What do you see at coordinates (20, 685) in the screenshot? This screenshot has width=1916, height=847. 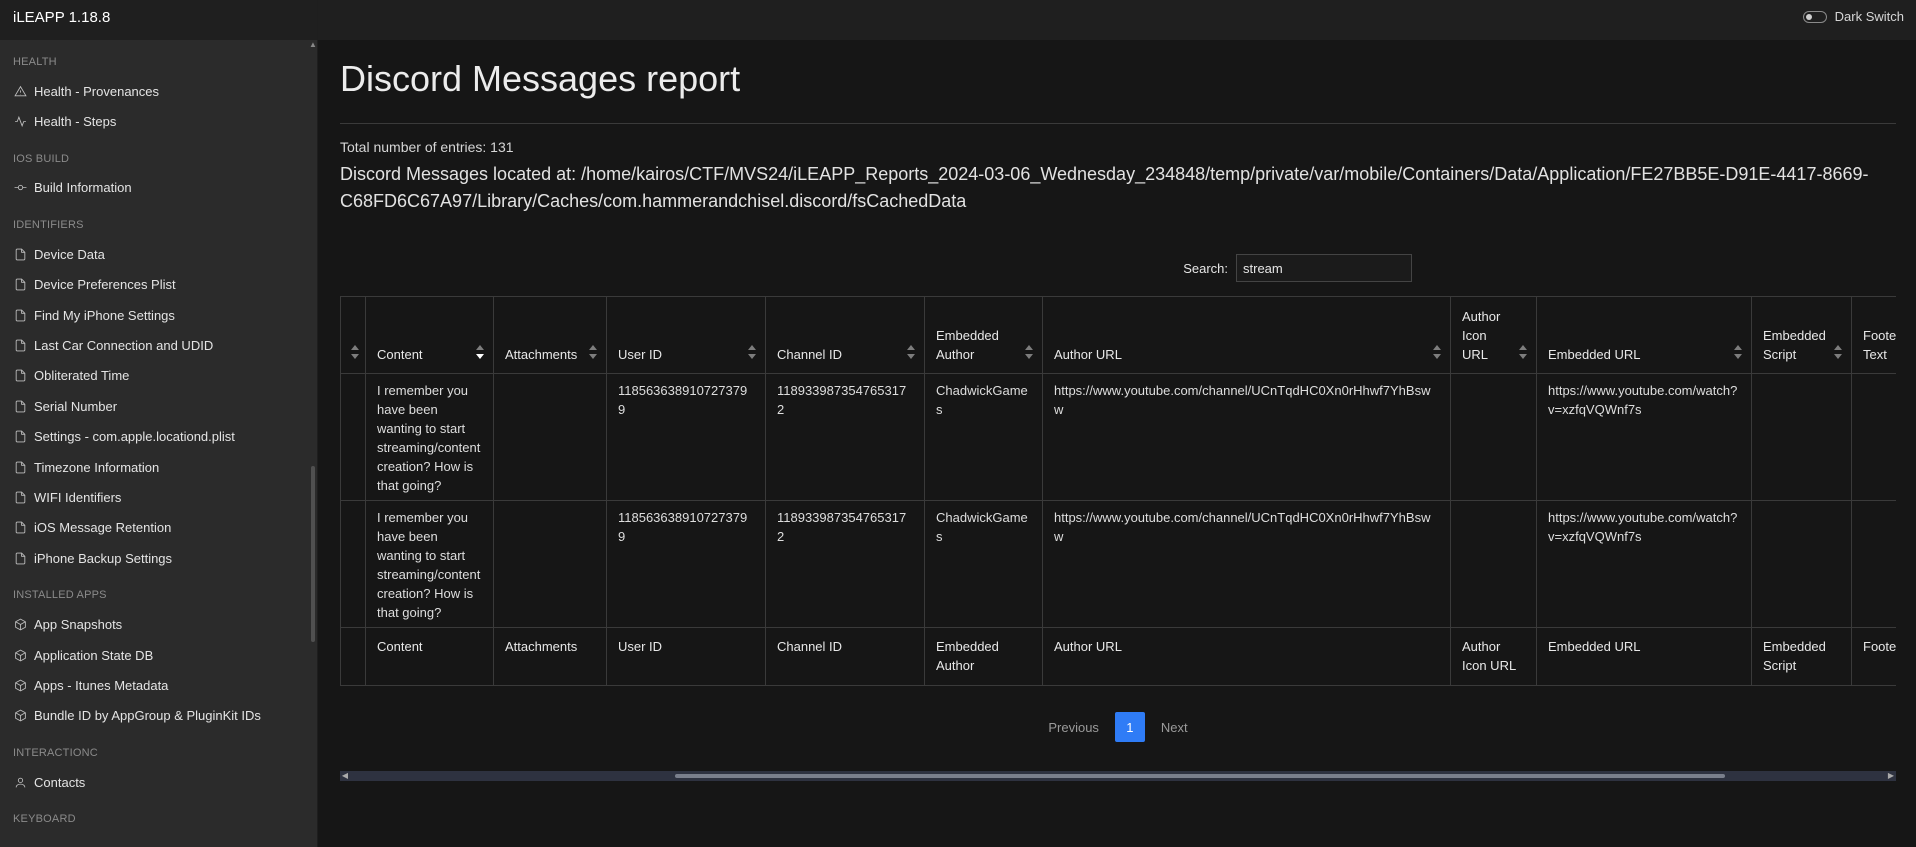 I see `package-icon` at bounding box center [20, 685].